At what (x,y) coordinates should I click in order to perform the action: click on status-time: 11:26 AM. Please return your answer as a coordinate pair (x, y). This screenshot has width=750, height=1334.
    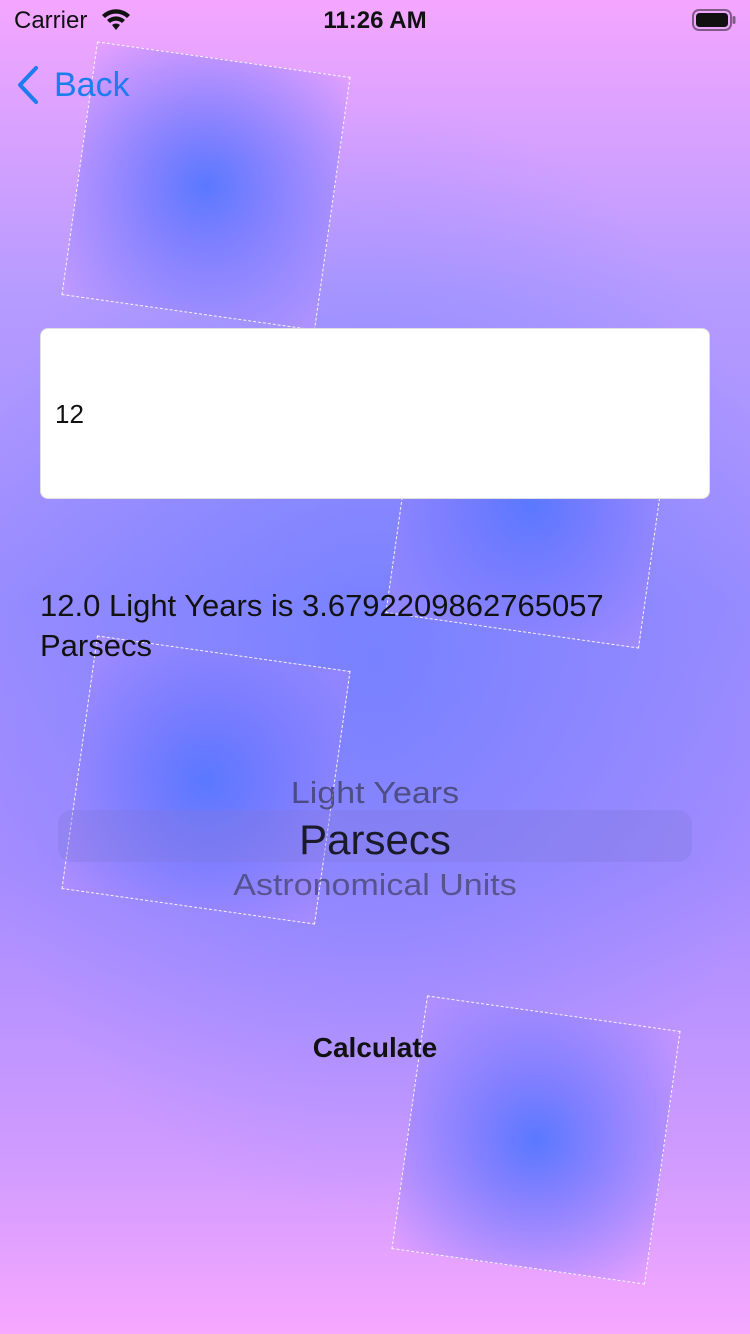
    Looking at the image, I should click on (375, 20).